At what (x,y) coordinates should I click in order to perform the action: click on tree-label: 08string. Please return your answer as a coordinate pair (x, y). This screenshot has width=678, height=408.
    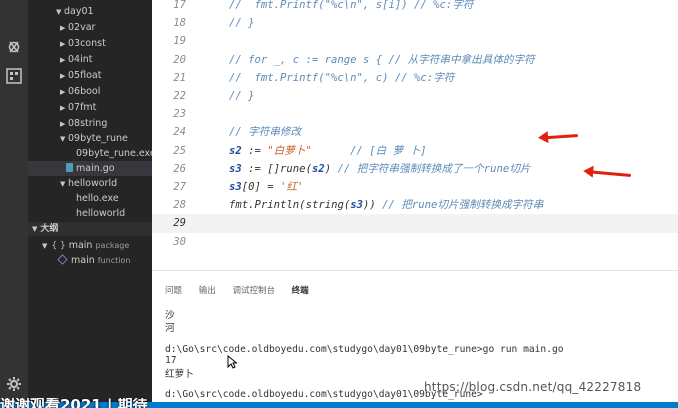
    Looking at the image, I should click on (88, 123).